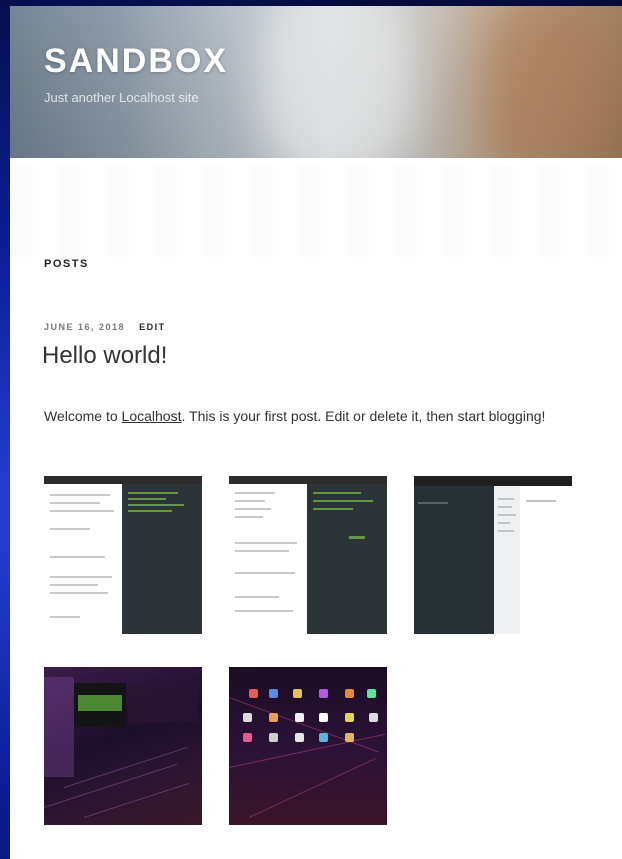 The height and width of the screenshot is (859, 622). What do you see at coordinates (152, 327) in the screenshot?
I see `edit-link: EDIT` at bounding box center [152, 327].